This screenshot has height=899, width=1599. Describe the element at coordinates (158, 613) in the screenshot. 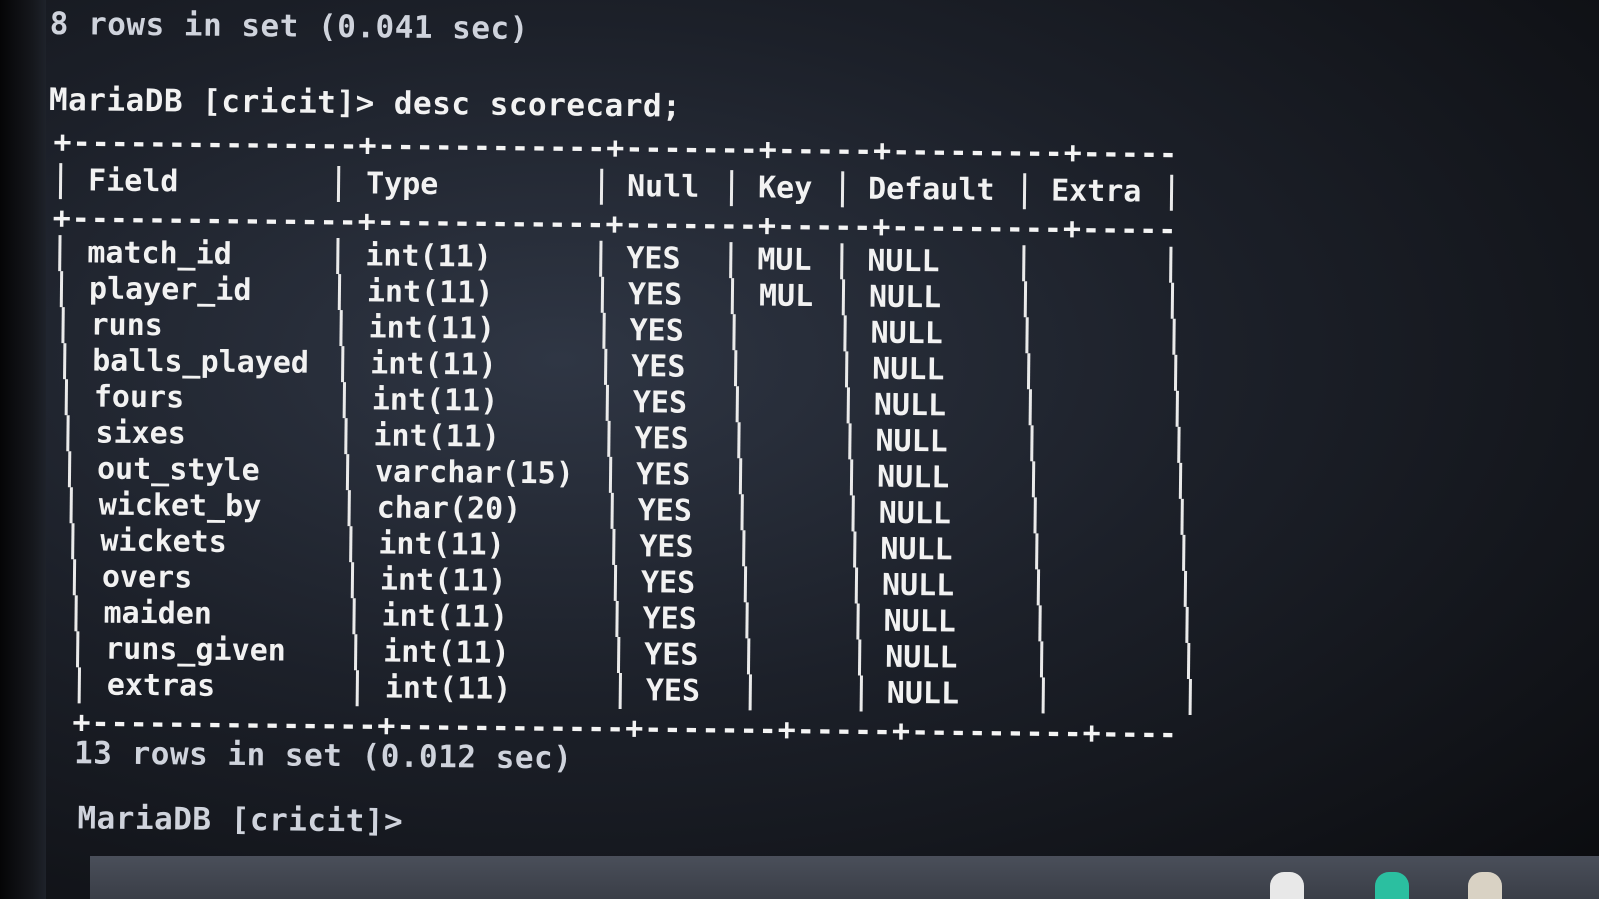

I see `cell-field: maiden` at that location.